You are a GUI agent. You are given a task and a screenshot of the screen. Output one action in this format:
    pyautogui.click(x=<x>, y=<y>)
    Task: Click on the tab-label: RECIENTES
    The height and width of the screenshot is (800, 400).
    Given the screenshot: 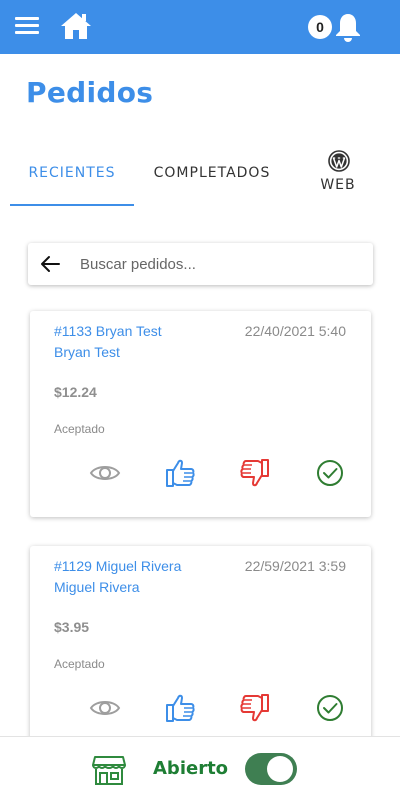 What is the action you would take?
    pyautogui.click(x=72, y=173)
    